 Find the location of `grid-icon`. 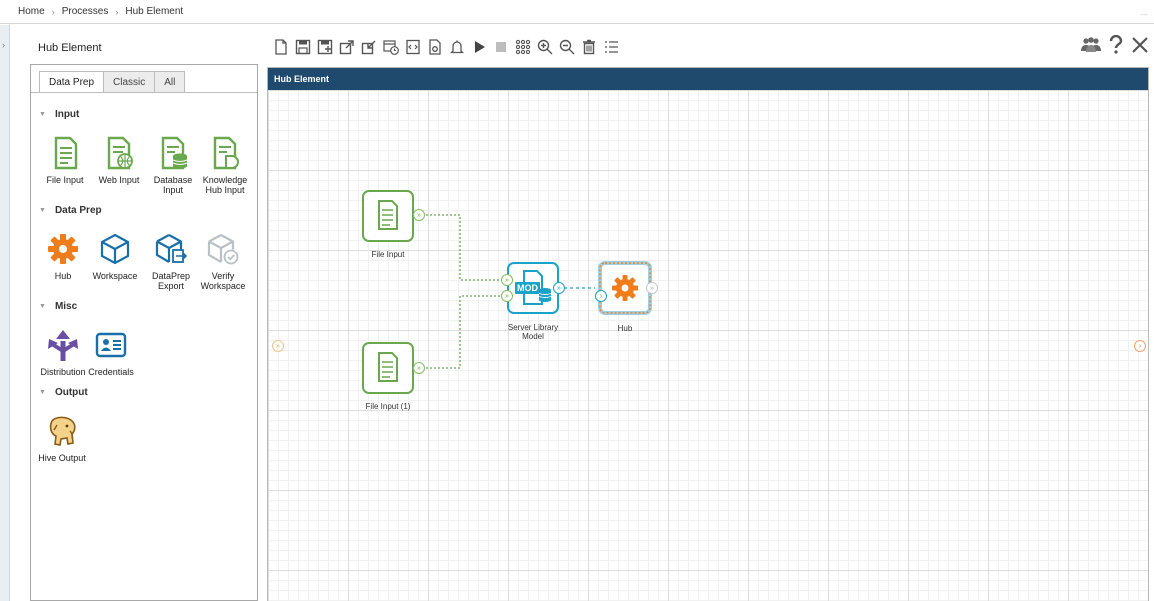

grid-icon is located at coordinates (523, 47).